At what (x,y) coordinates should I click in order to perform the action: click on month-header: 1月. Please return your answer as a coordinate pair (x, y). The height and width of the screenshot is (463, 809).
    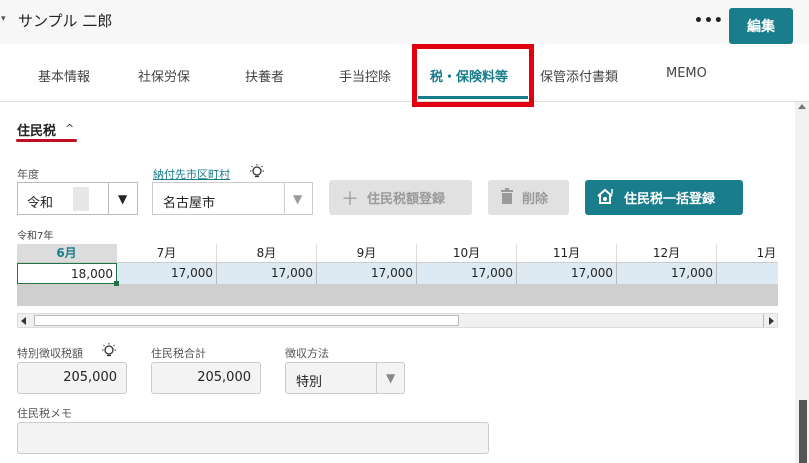
    Looking at the image, I should click on (747, 253).